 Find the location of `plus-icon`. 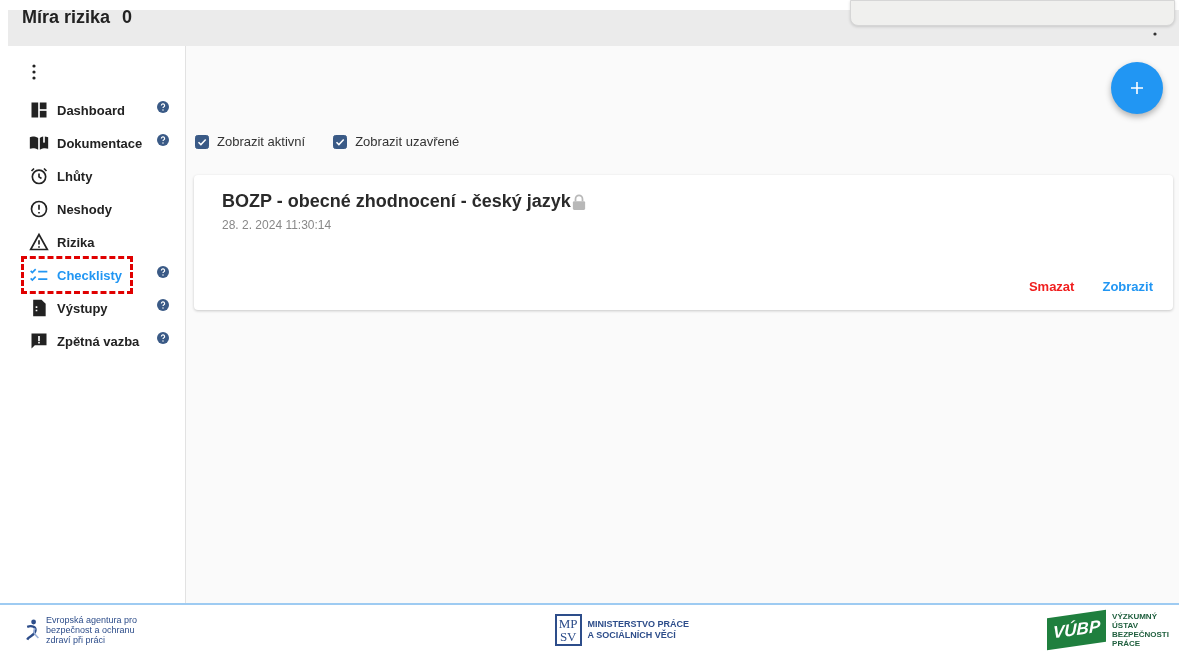

plus-icon is located at coordinates (1137, 88).